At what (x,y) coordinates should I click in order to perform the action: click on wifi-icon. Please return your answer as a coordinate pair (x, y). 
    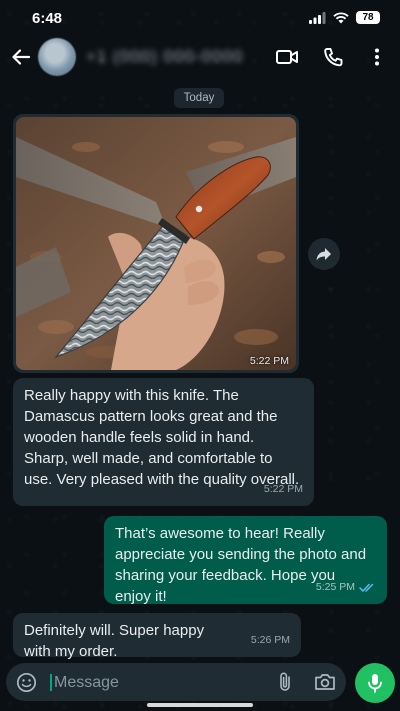
    Looking at the image, I should click on (341, 17).